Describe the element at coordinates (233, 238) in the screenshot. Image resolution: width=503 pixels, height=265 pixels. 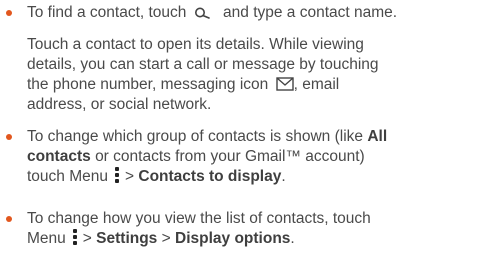
I see `bold-term: Display options` at that location.